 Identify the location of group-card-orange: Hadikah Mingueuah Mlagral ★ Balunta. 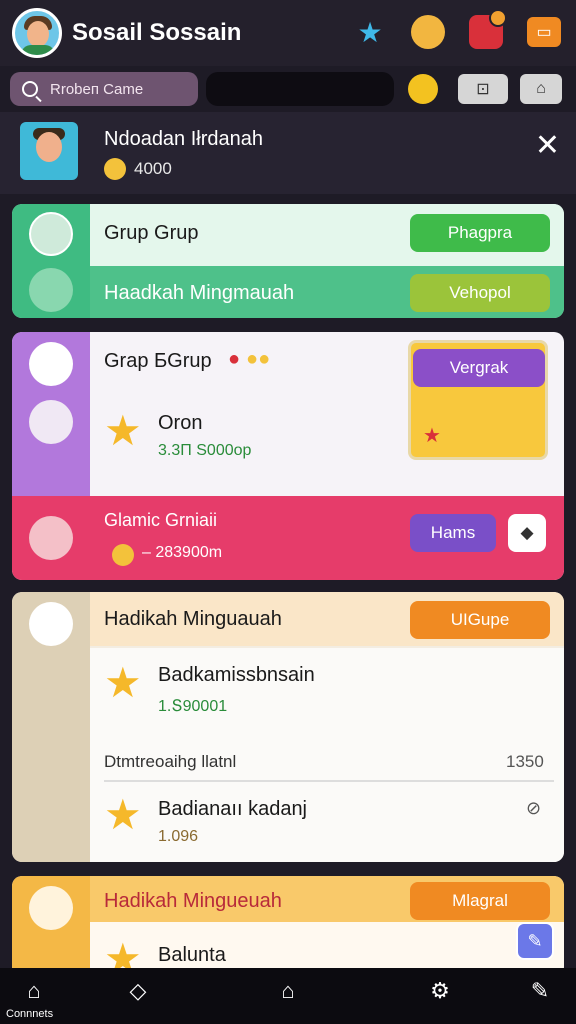
(288, 926).